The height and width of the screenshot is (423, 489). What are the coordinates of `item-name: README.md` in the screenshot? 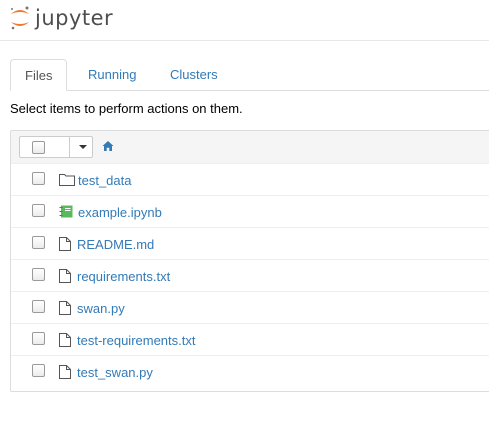 It's located at (115, 244).